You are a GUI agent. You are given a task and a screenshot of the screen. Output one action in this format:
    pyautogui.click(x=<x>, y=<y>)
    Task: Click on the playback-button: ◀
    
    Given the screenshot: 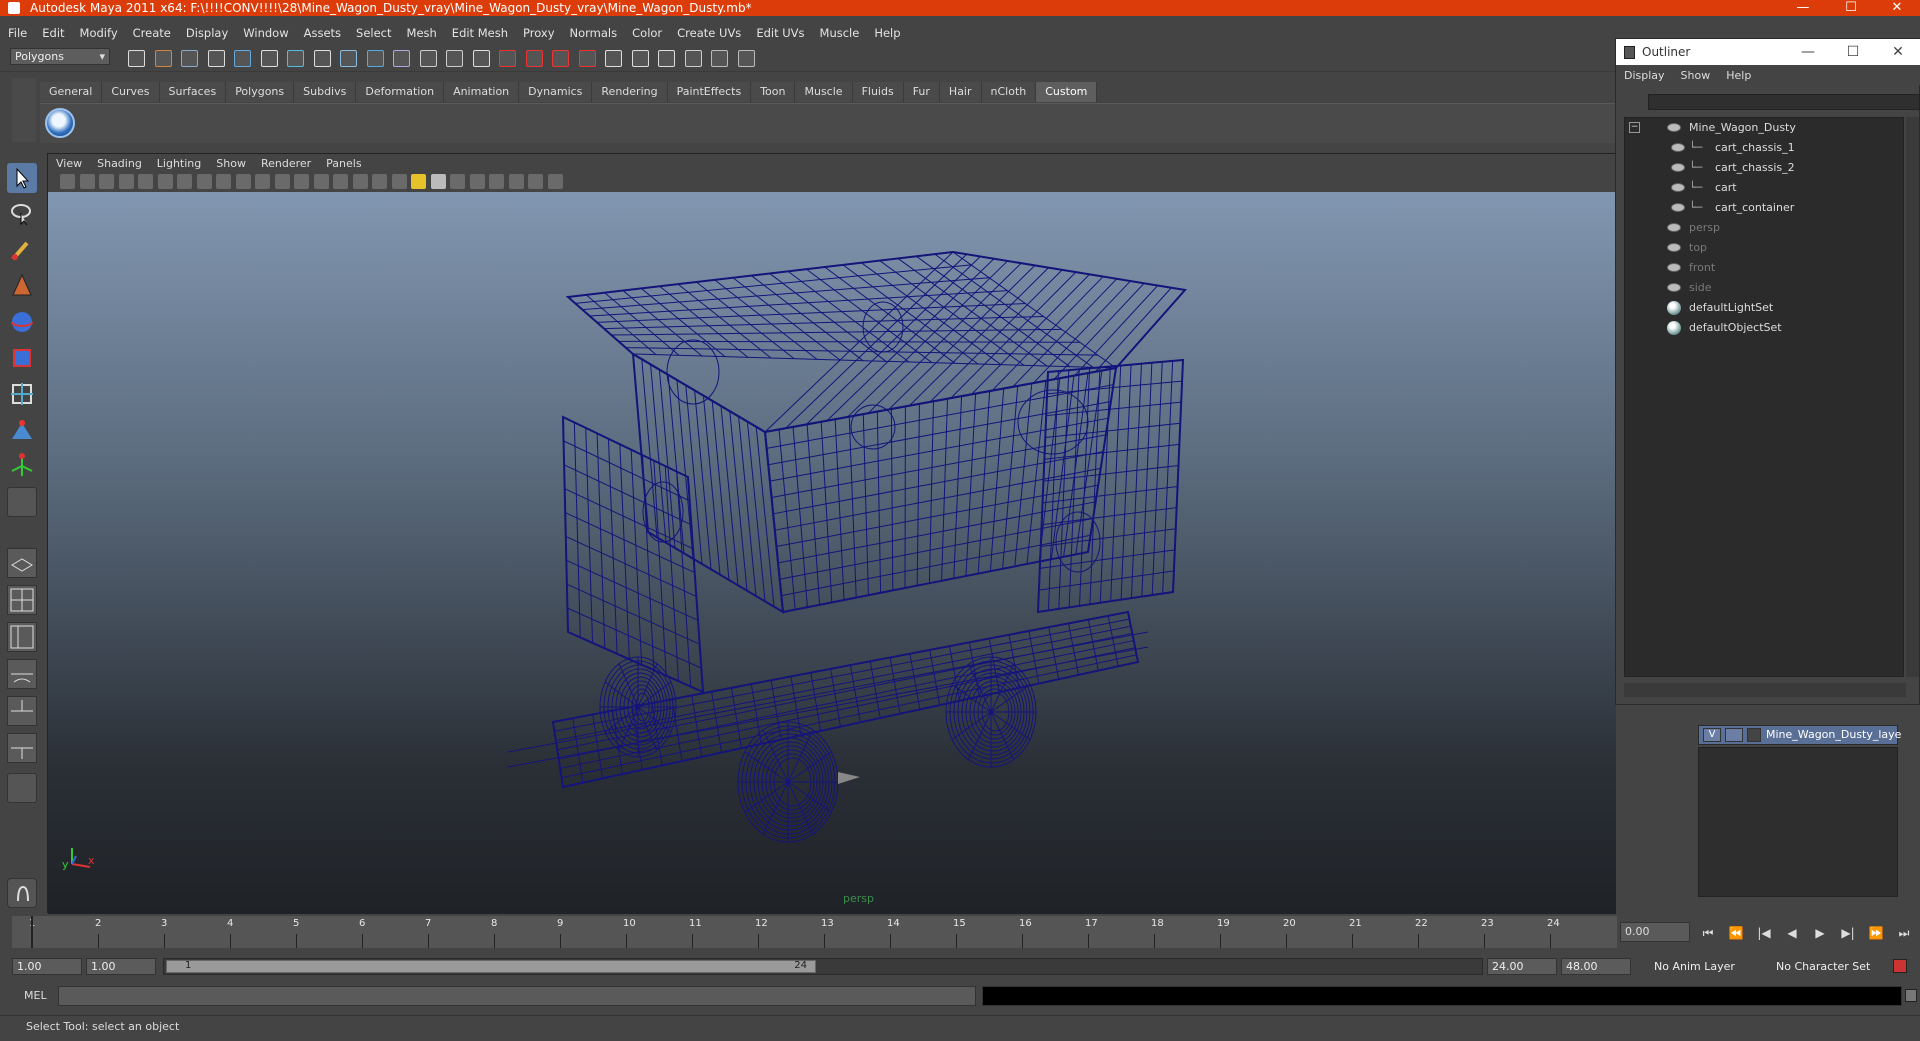 What is the action you would take?
    pyautogui.click(x=1792, y=933)
    